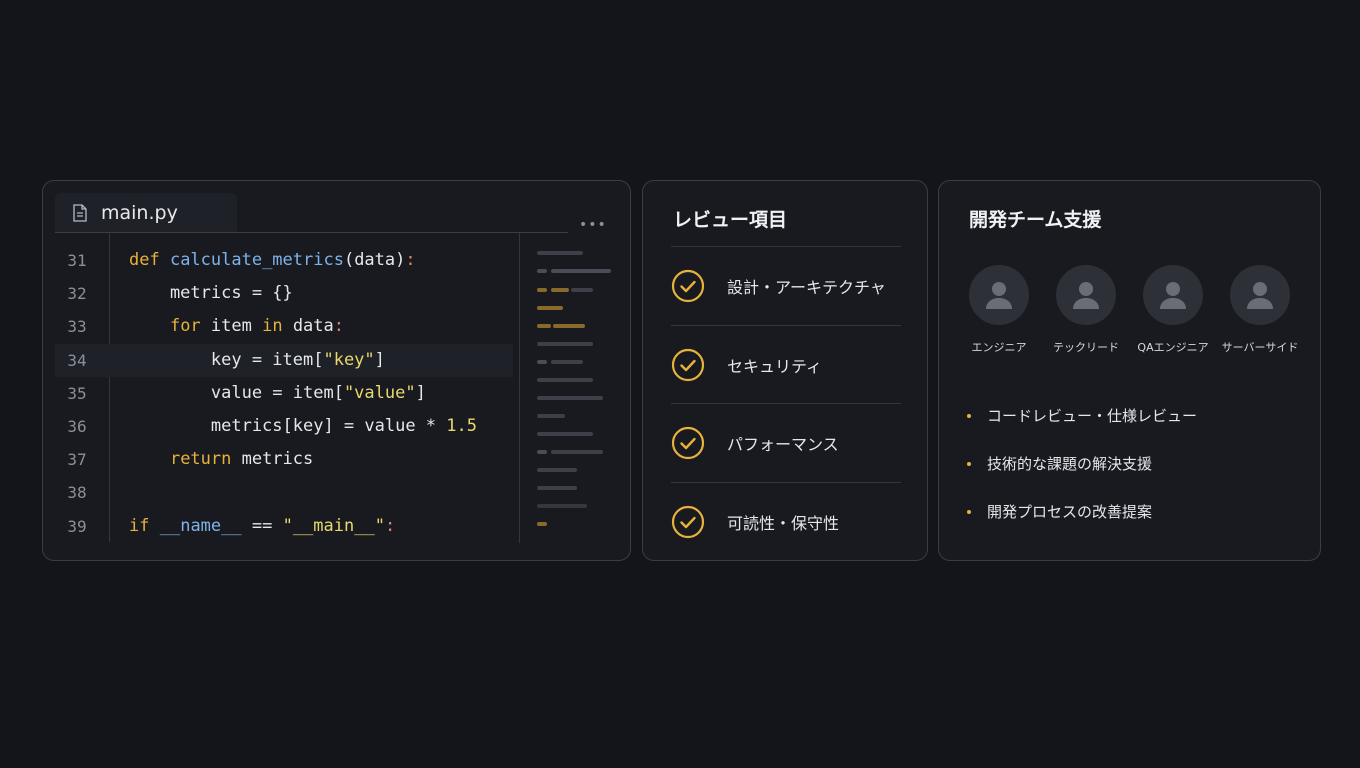 This screenshot has height=768, width=1360. Describe the element at coordinates (257, 326) in the screenshot. I see `code-text: for item in data:` at that location.